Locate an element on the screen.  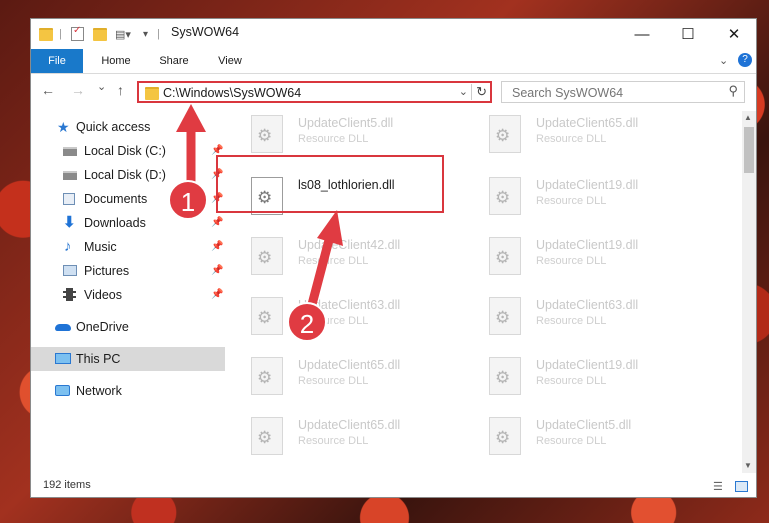
sidebar-item-local-disk-c: Local Disk (C:) 📌 is located at coordinates (128, 151).